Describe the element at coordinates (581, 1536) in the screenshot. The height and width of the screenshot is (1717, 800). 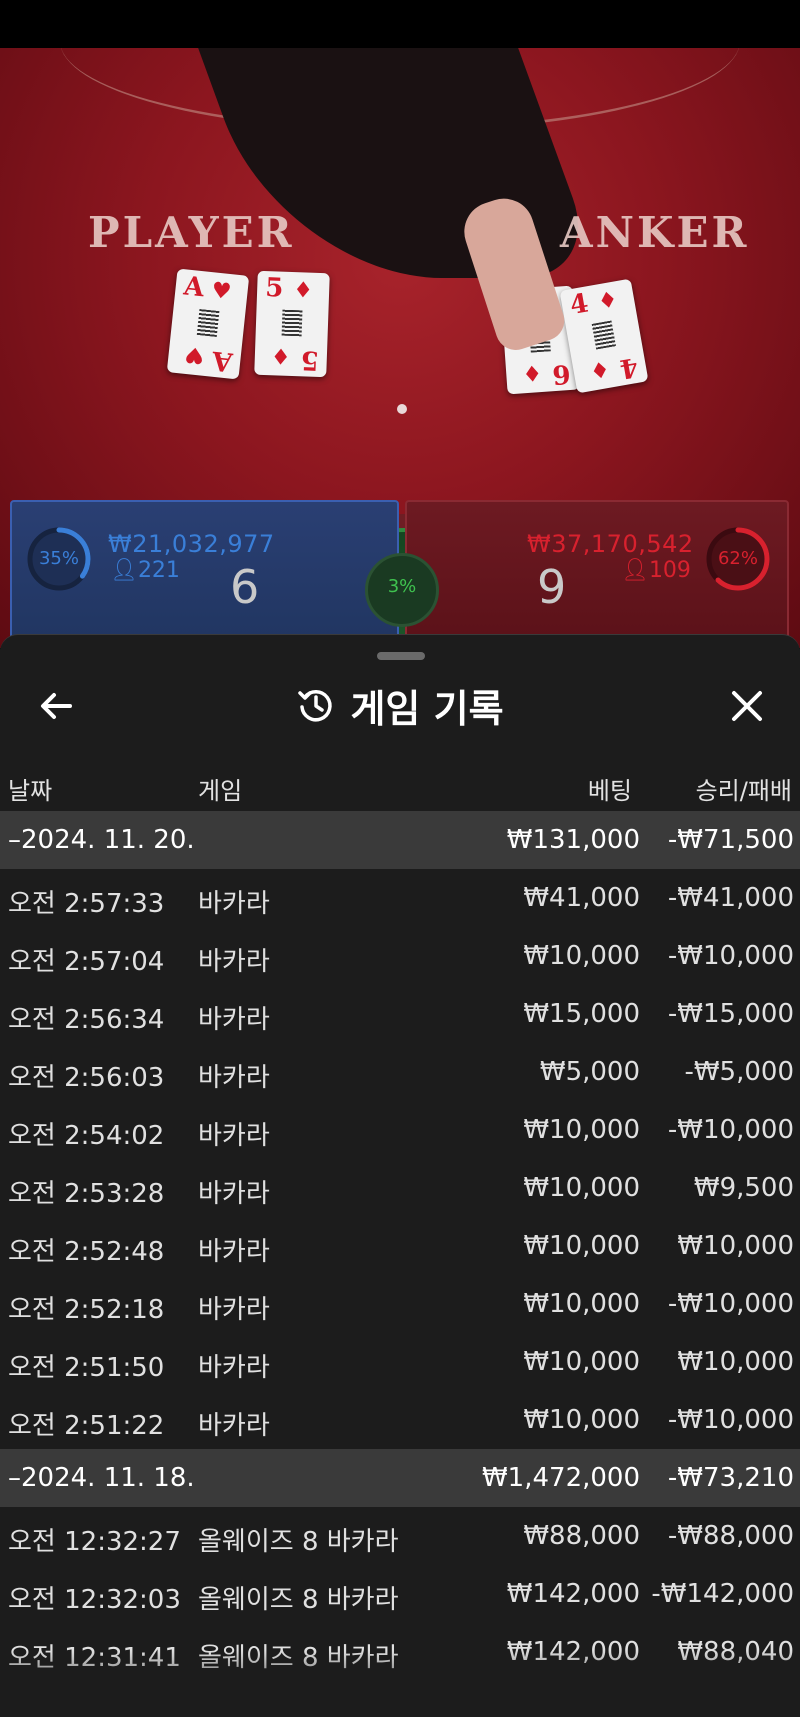
I see `row-bet: ₩88,000` at that location.